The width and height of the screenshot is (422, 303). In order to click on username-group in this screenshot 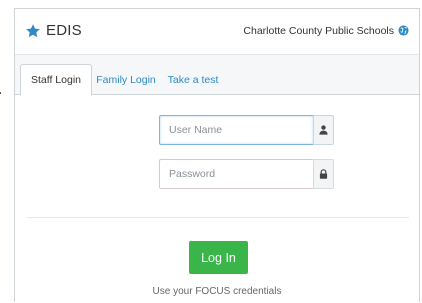, I will do `click(246, 130)`.